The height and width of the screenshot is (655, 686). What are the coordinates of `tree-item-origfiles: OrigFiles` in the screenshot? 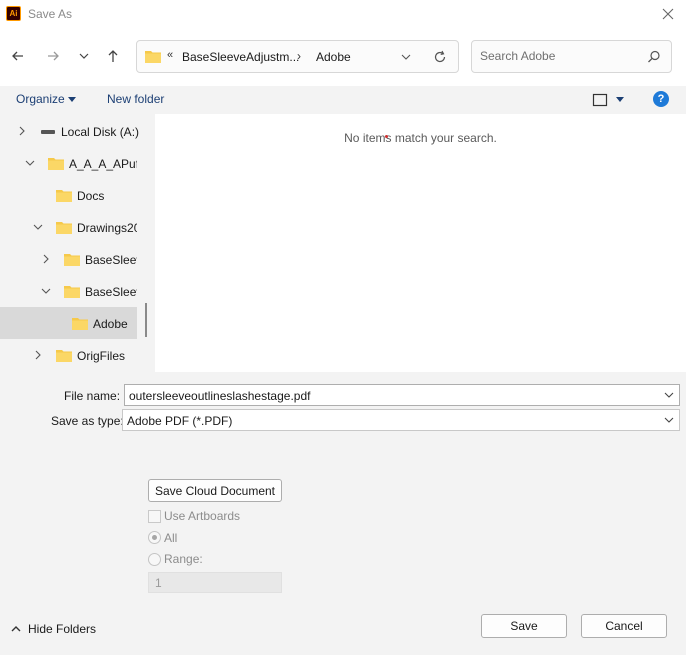 It's located at (68, 355).